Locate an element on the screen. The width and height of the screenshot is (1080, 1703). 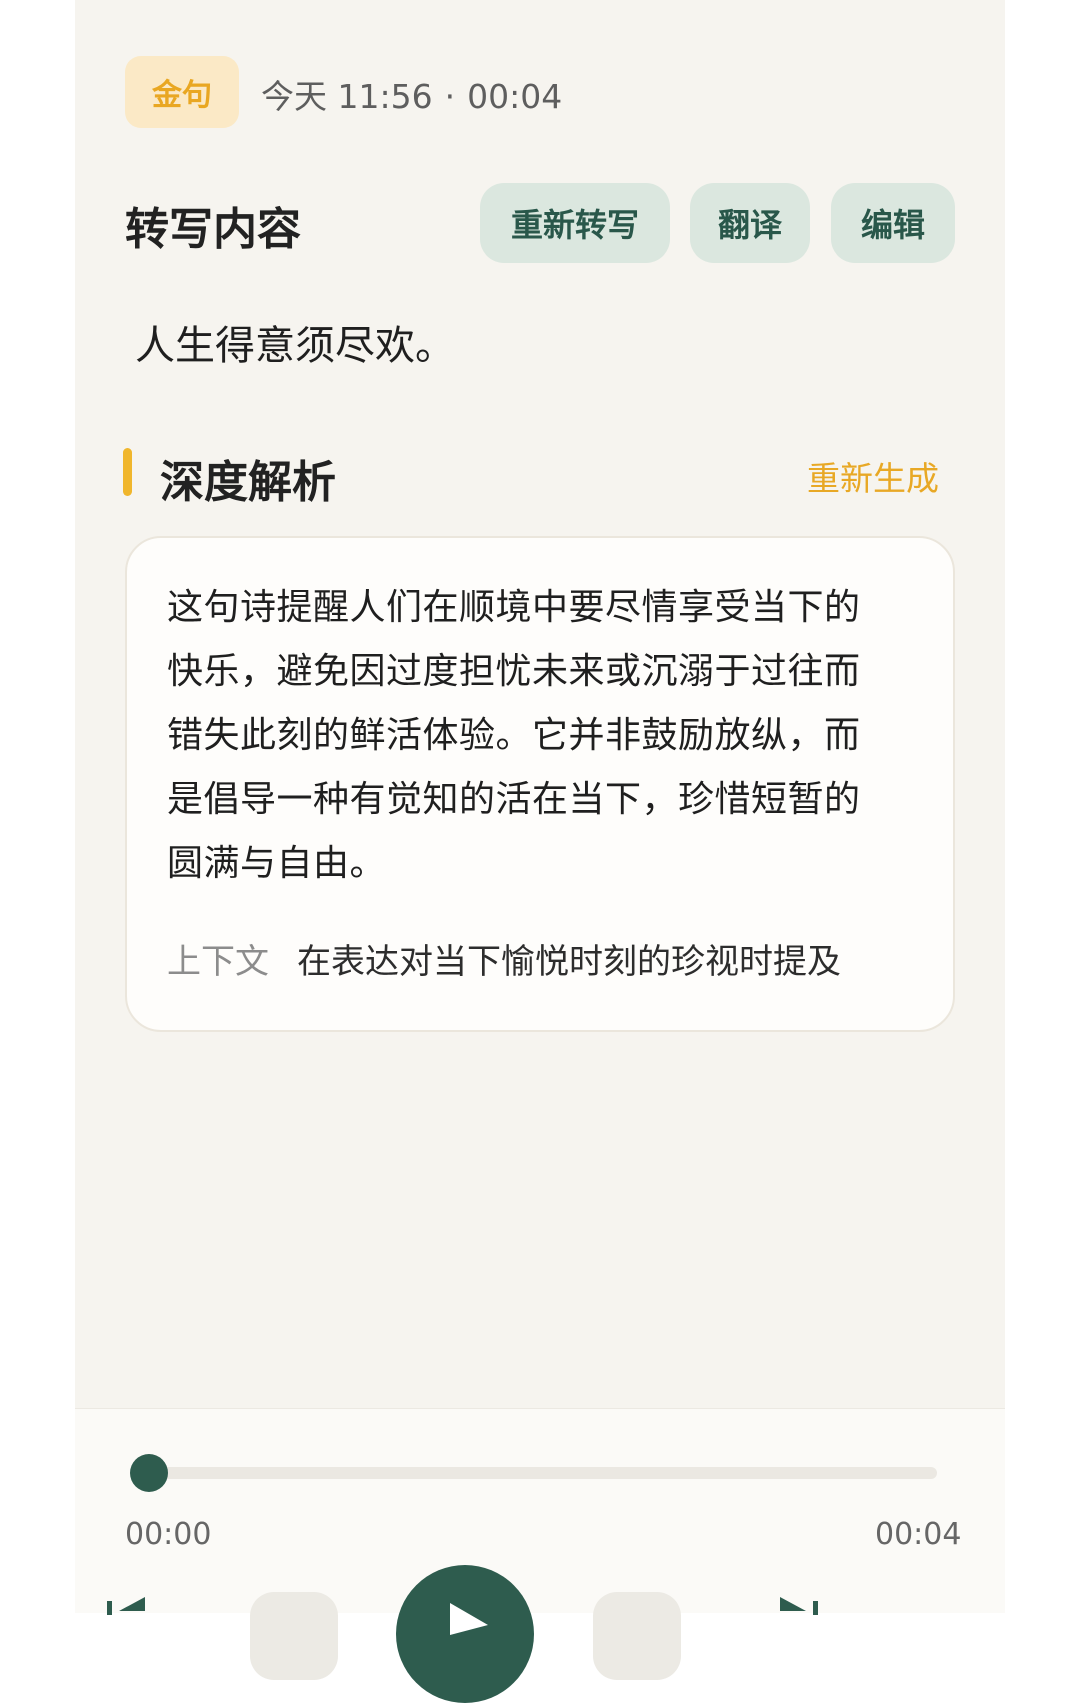
forward-button is located at coordinates (637, 1636).